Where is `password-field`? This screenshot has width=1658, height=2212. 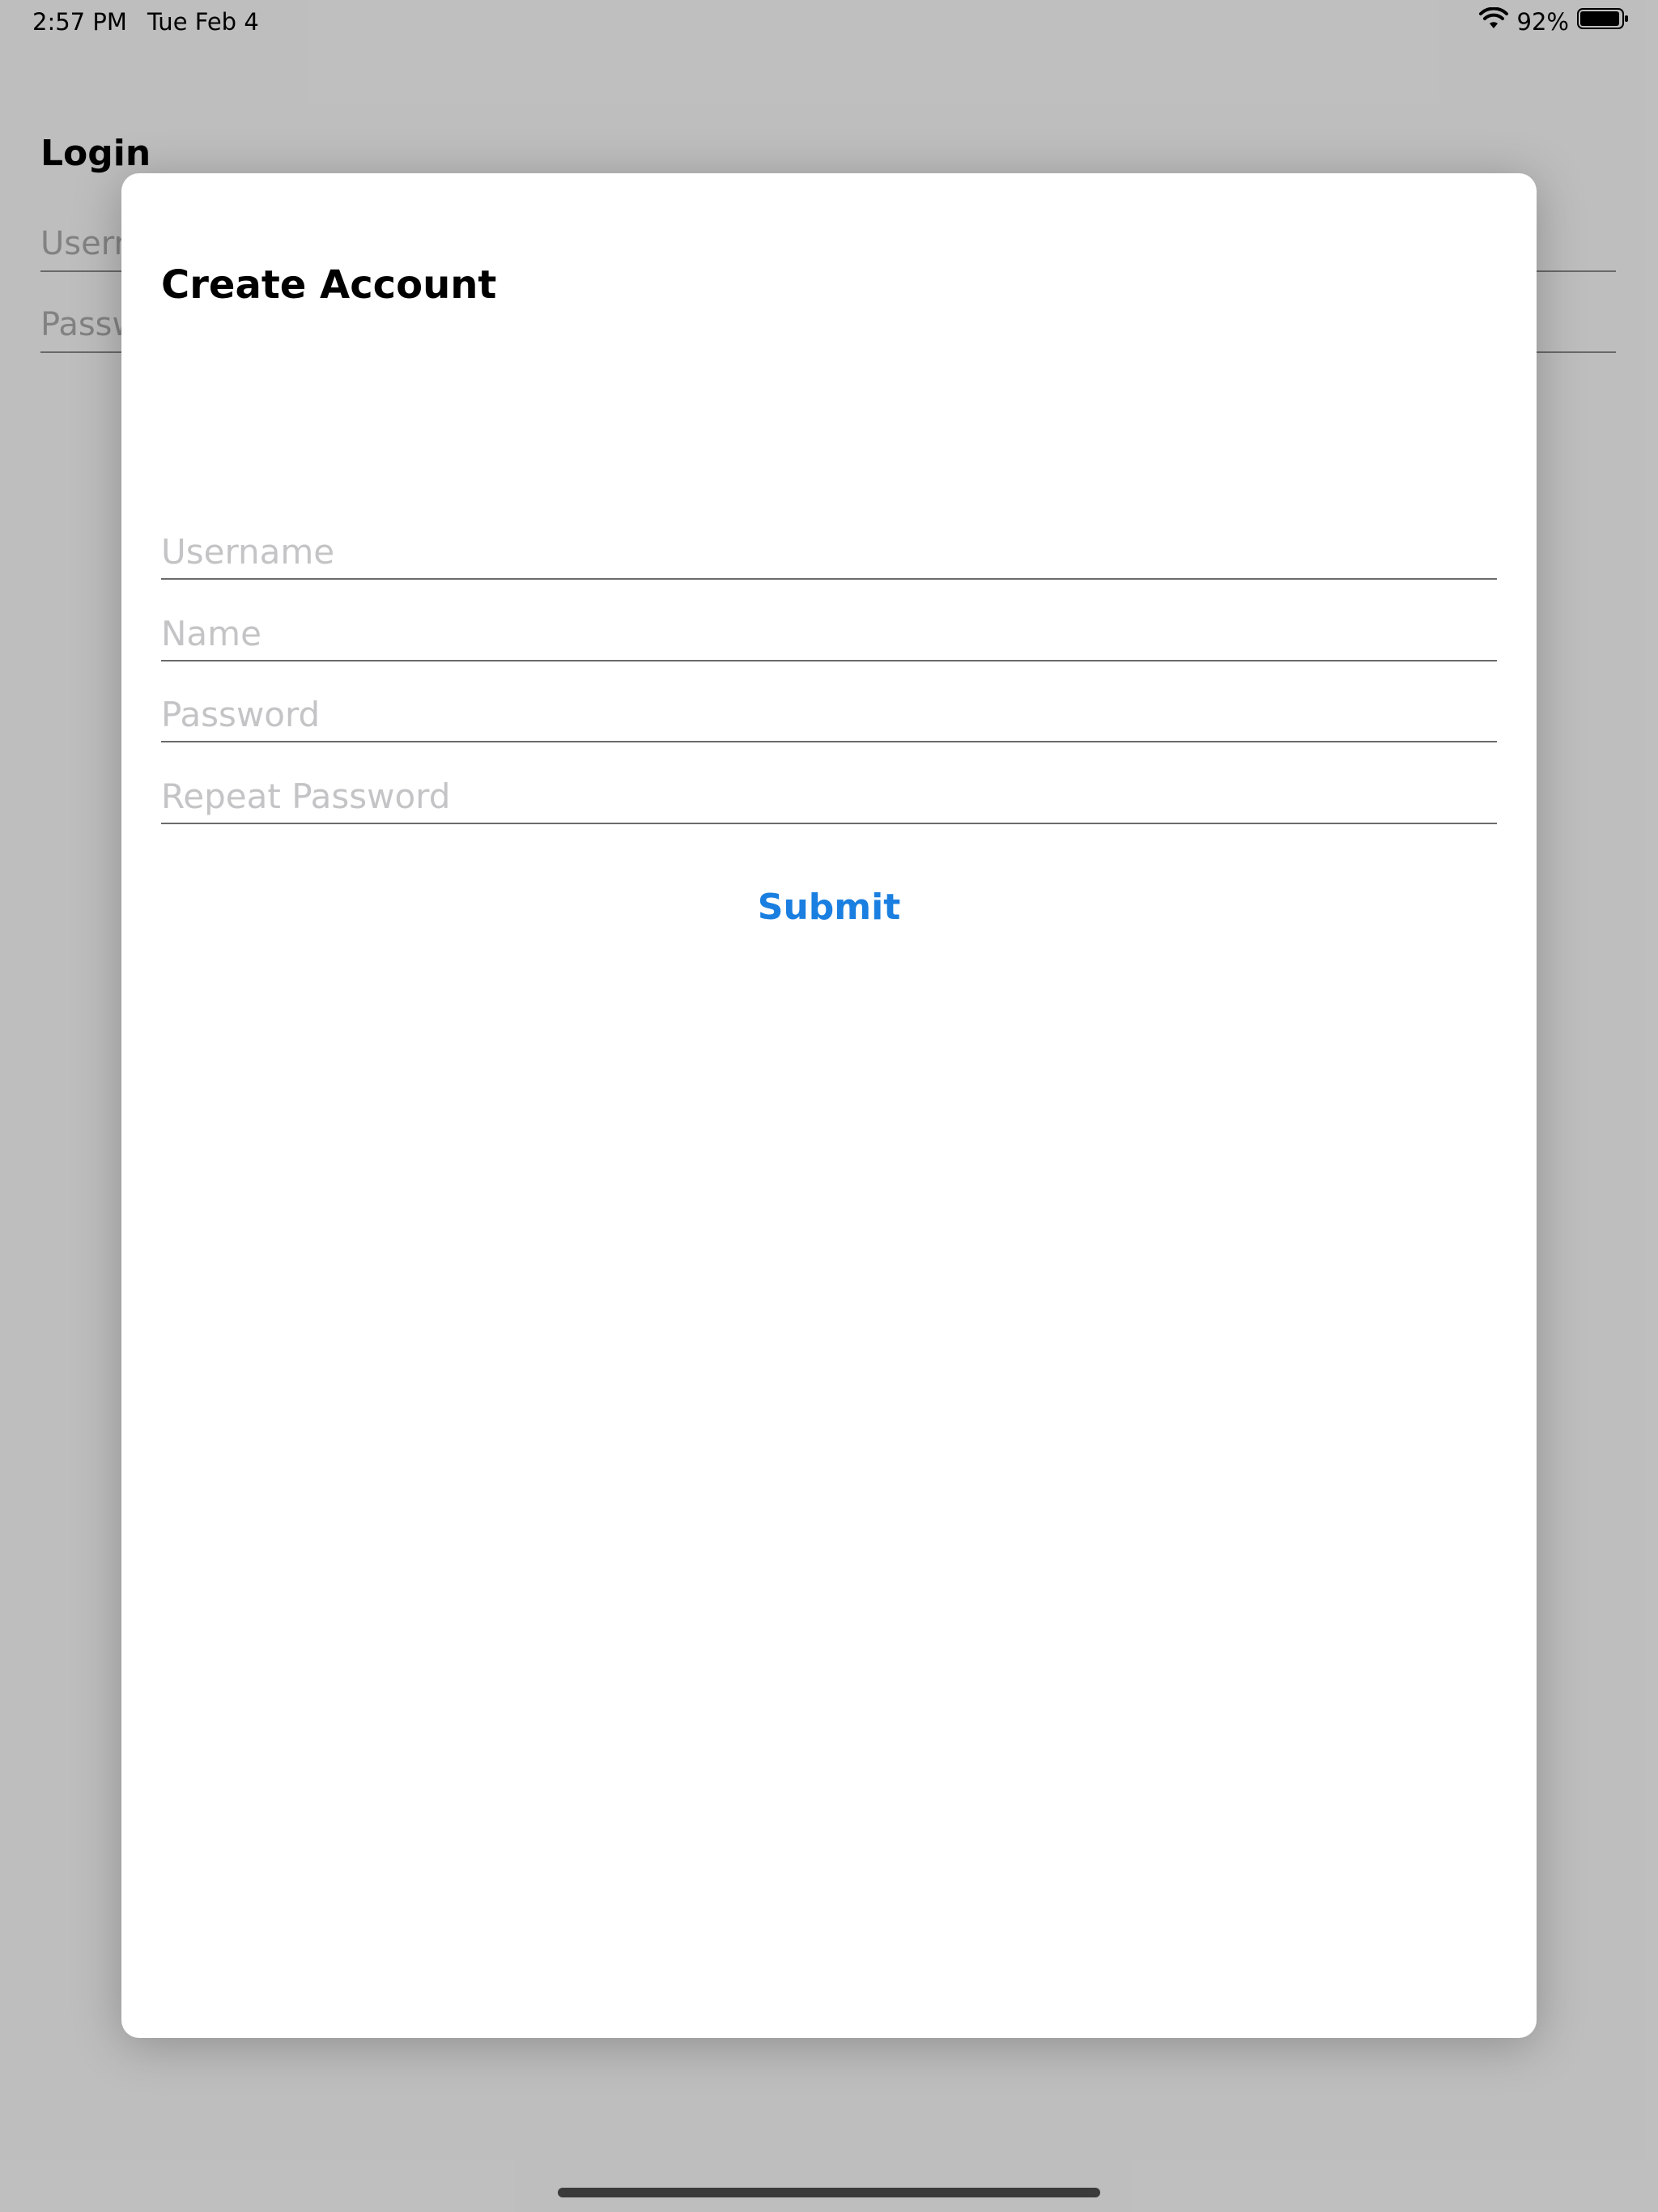
password-field is located at coordinates (829, 714).